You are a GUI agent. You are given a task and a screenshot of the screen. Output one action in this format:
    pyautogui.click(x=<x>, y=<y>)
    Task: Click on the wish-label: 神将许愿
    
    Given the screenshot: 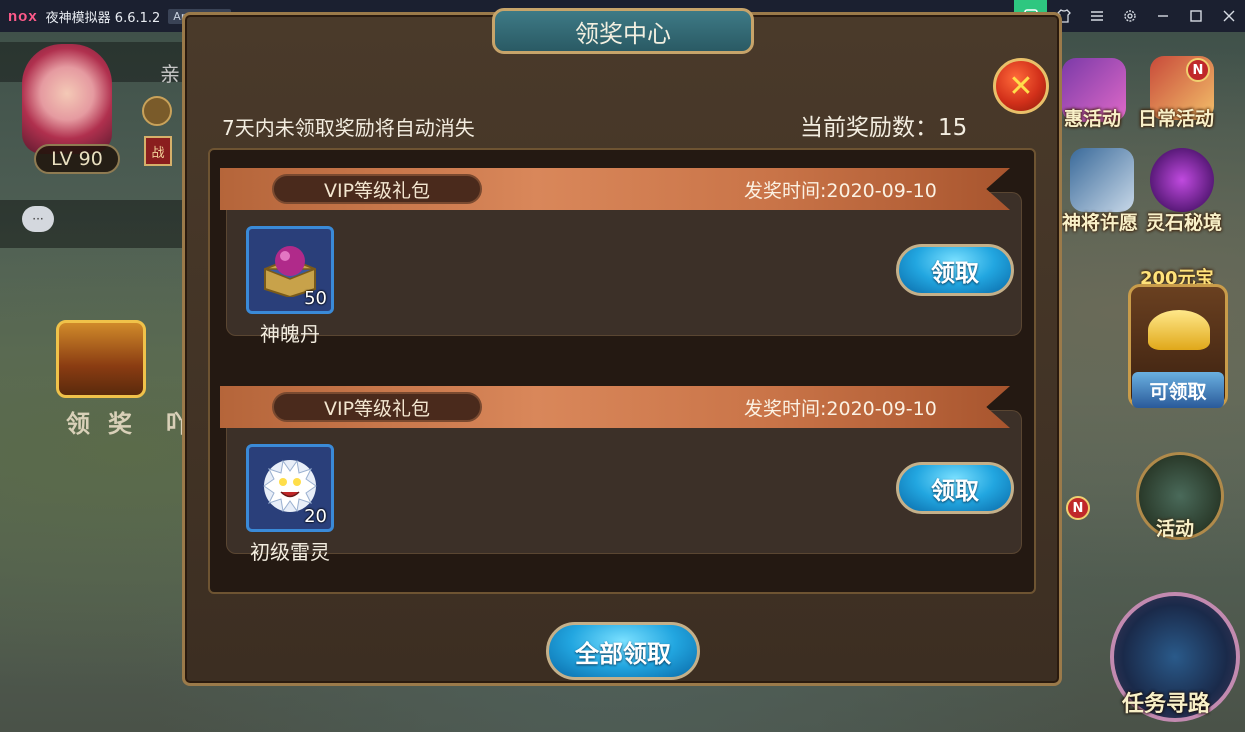 What is the action you would take?
    pyautogui.click(x=1100, y=223)
    